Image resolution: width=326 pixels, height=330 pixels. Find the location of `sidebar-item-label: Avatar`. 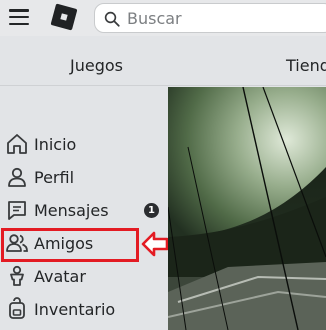

sidebar-item-label: Avatar is located at coordinates (60, 276).